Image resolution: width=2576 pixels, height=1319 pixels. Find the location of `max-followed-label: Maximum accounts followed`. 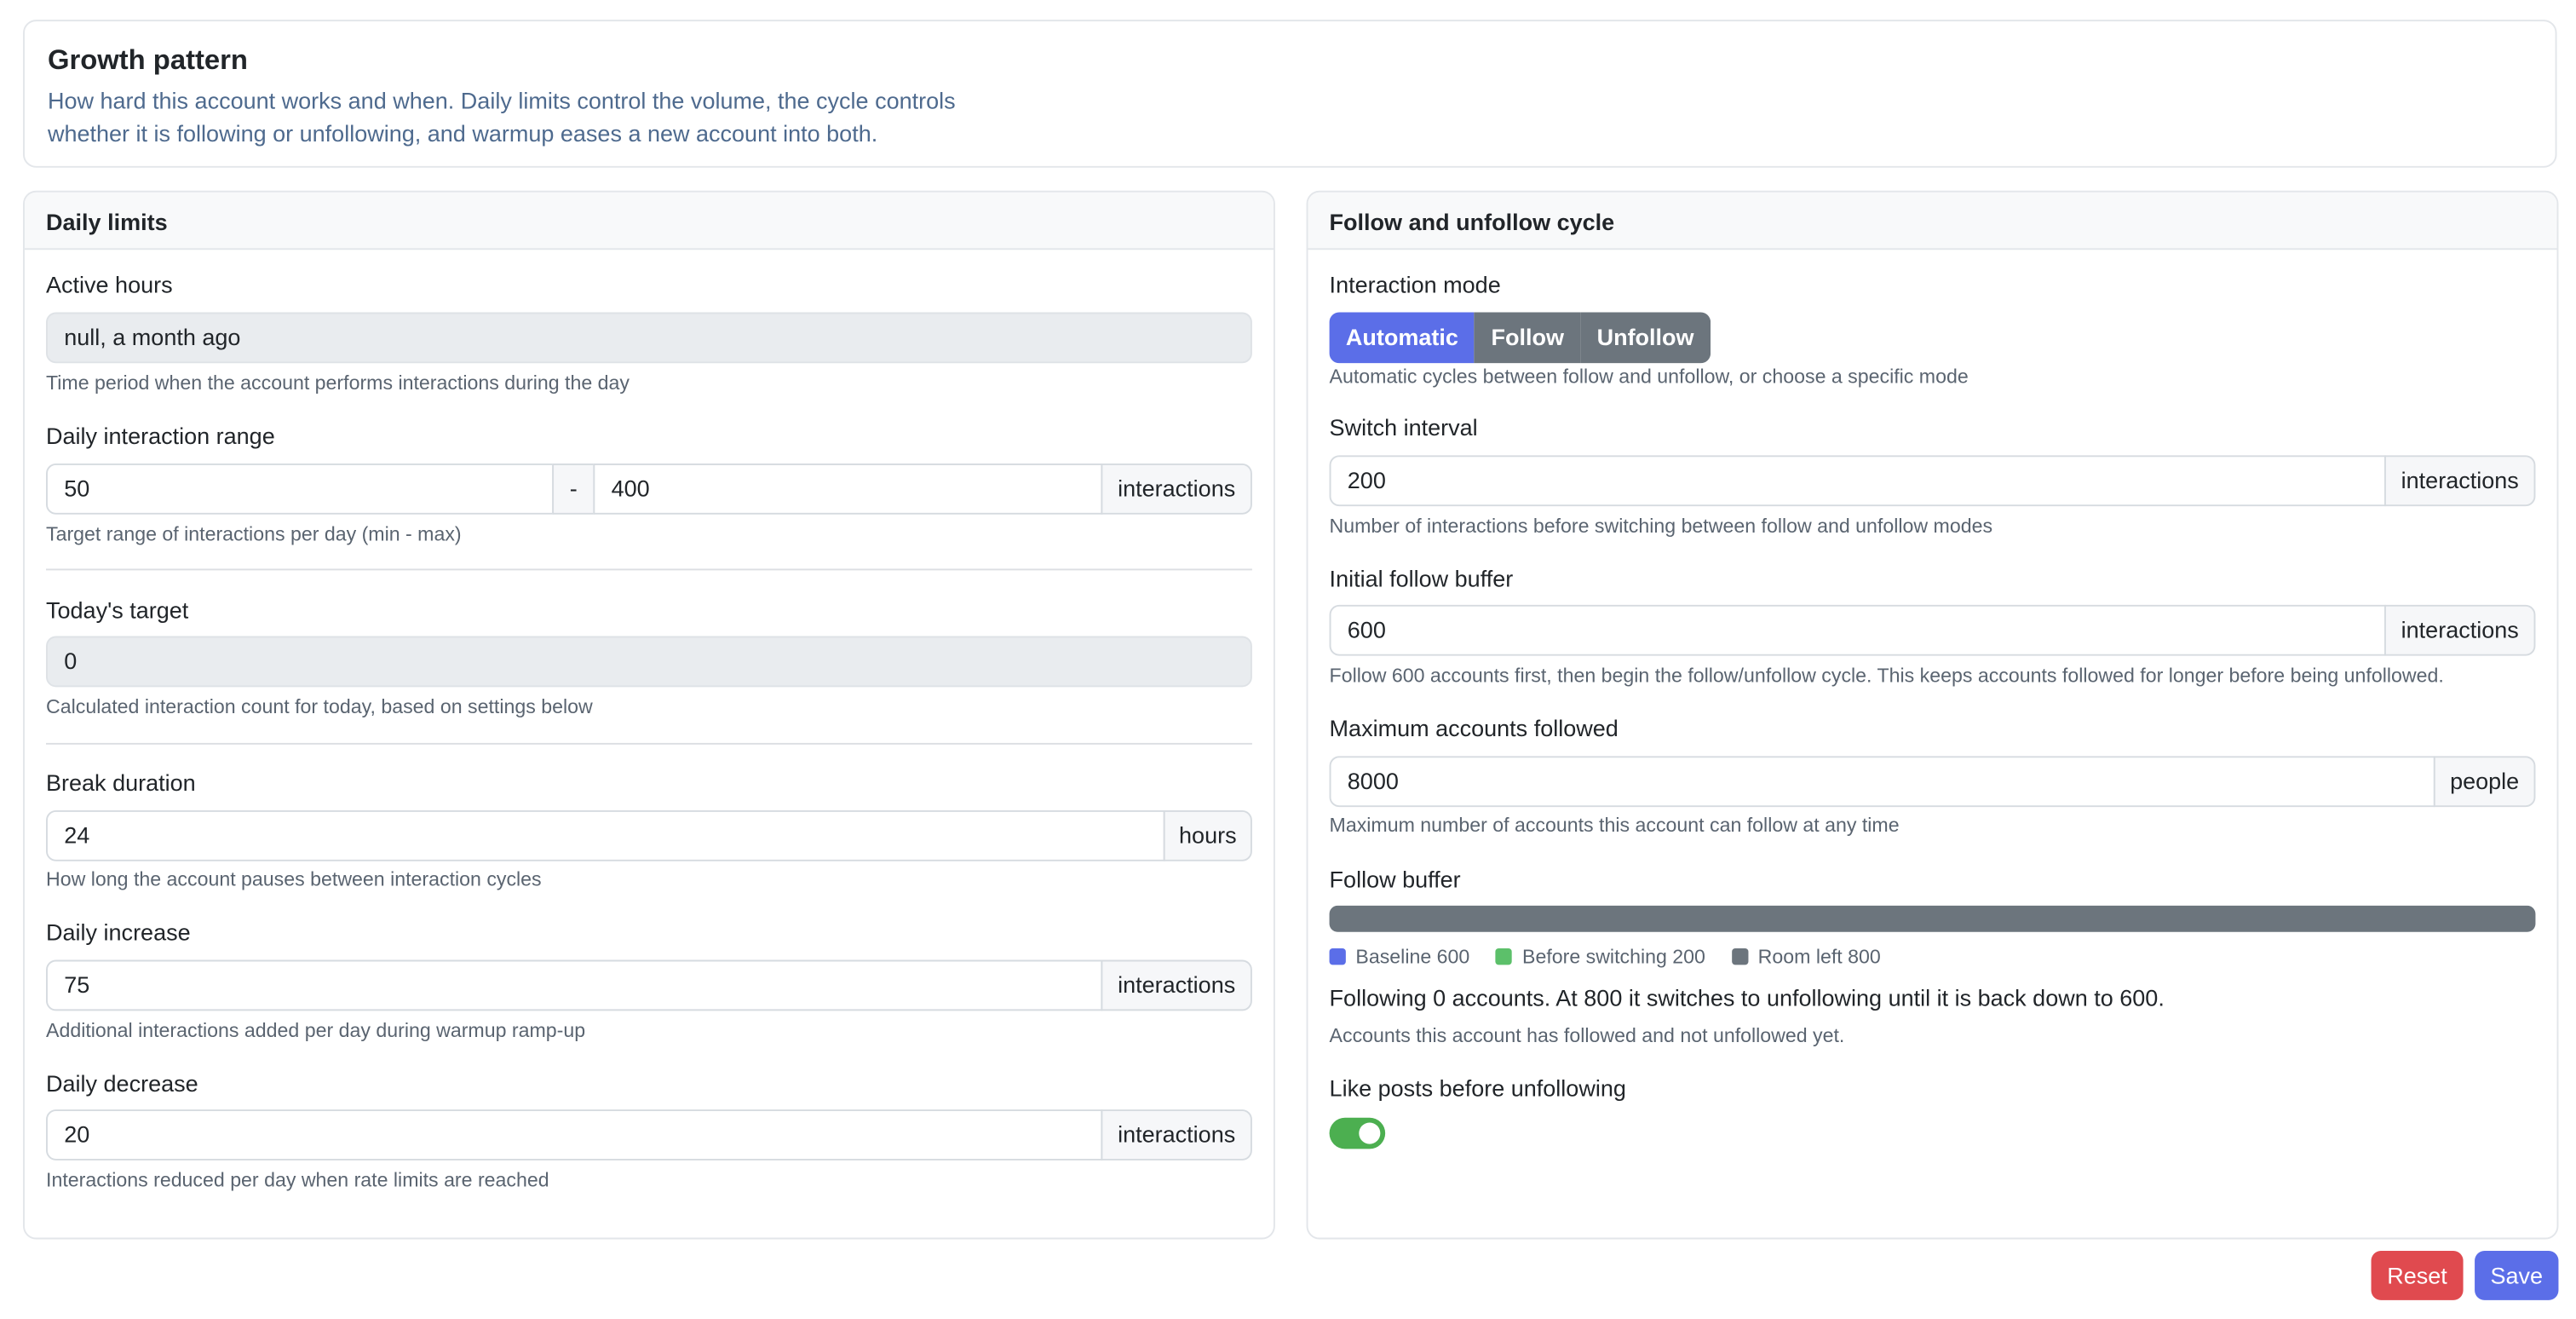

max-followed-label: Maximum accounts followed is located at coordinates (1474, 728).